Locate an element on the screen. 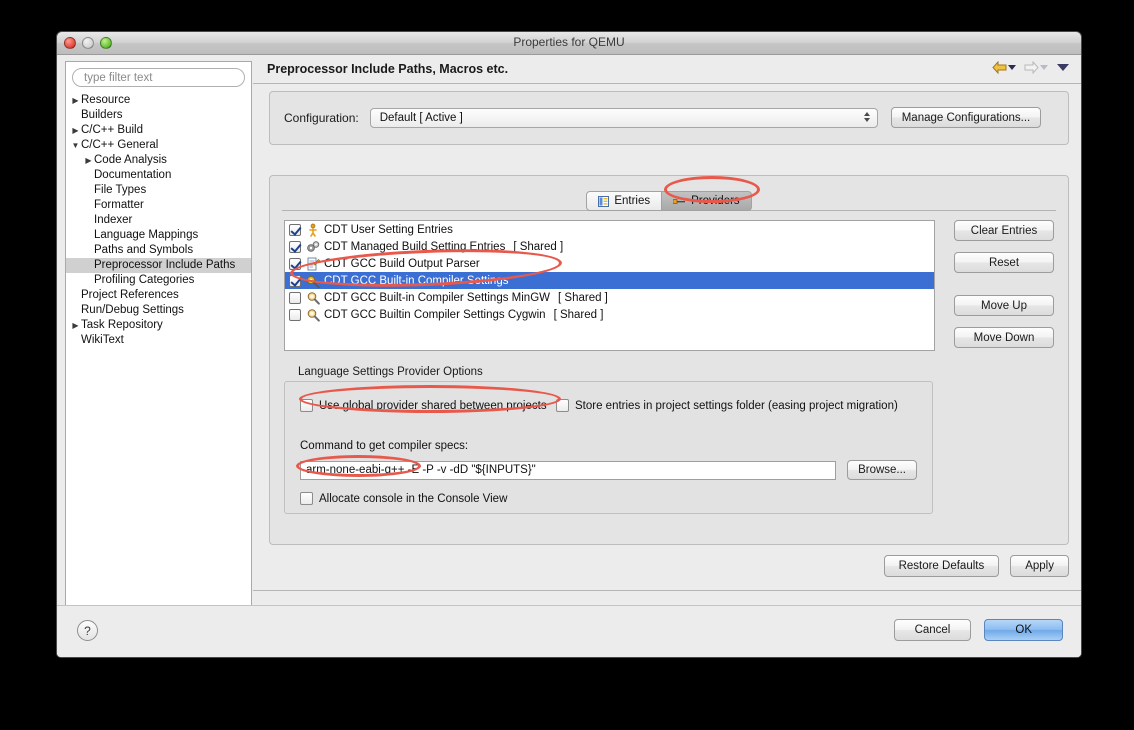  tab-providers: Providers is located at coordinates (707, 201).